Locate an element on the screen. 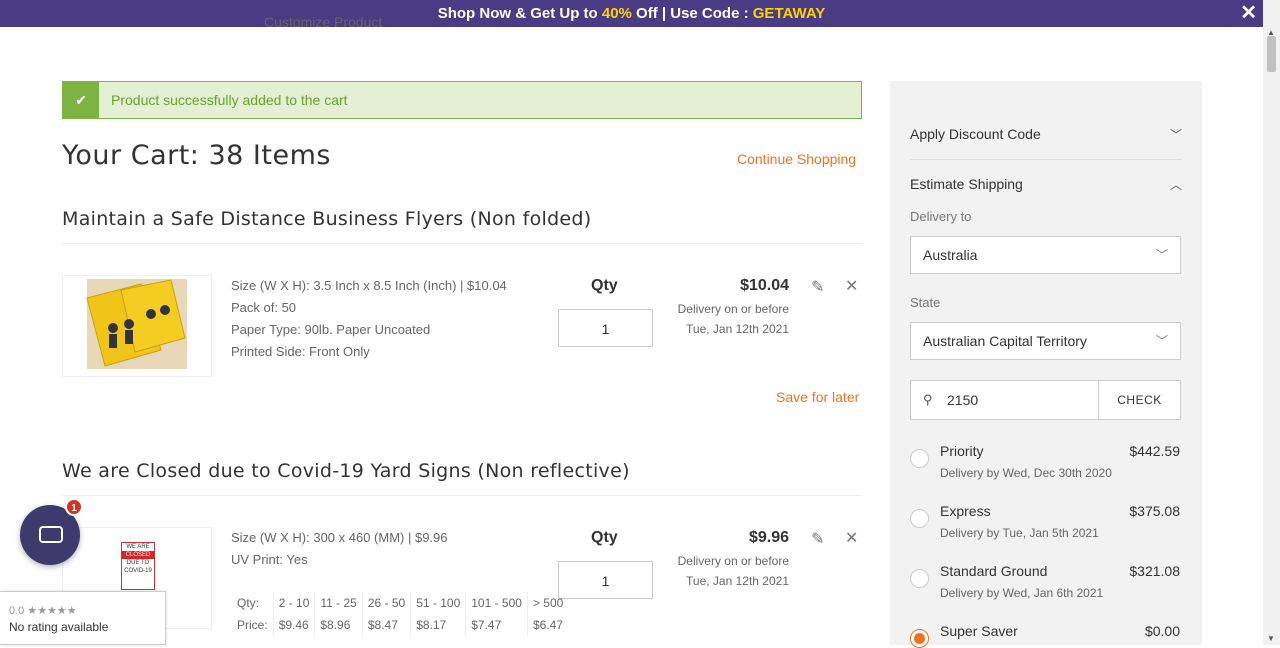  shipping-option-cost: $0.00 is located at coordinates (1162, 631).